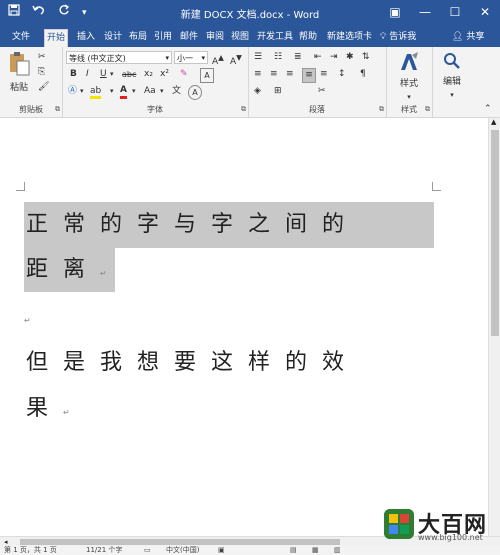 The image size is (500, 555). I want to click on char-border-button: A, so click(207, 75).